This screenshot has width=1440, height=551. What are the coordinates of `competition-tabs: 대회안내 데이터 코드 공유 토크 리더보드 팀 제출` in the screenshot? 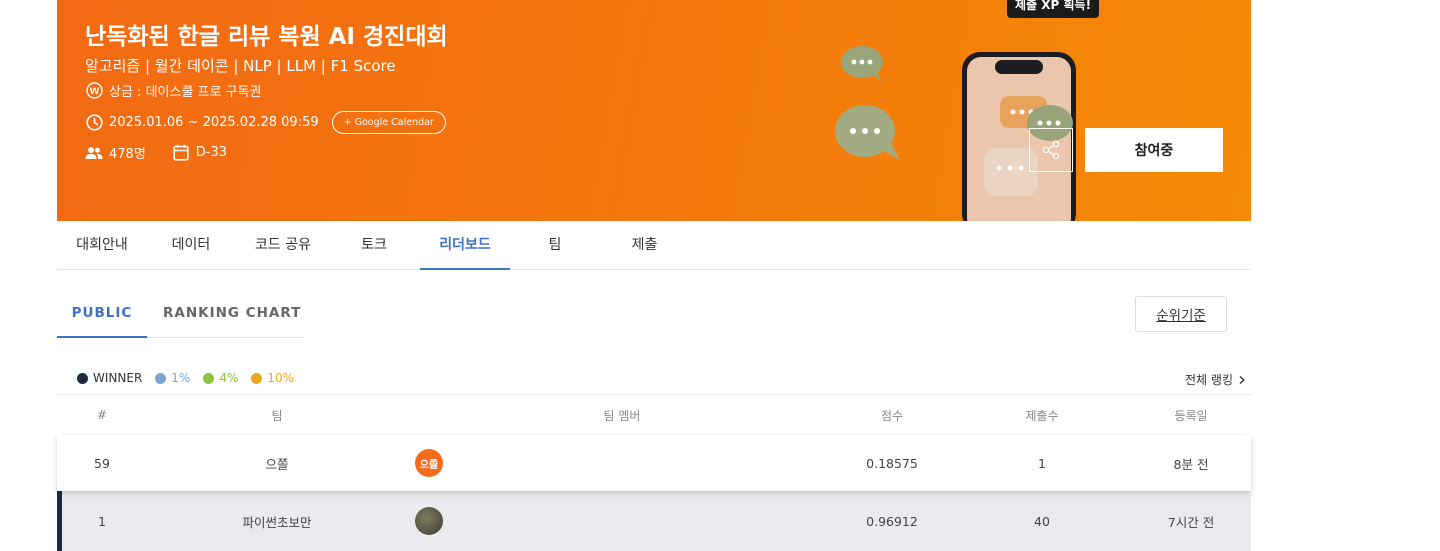 It's located at (654, 245).